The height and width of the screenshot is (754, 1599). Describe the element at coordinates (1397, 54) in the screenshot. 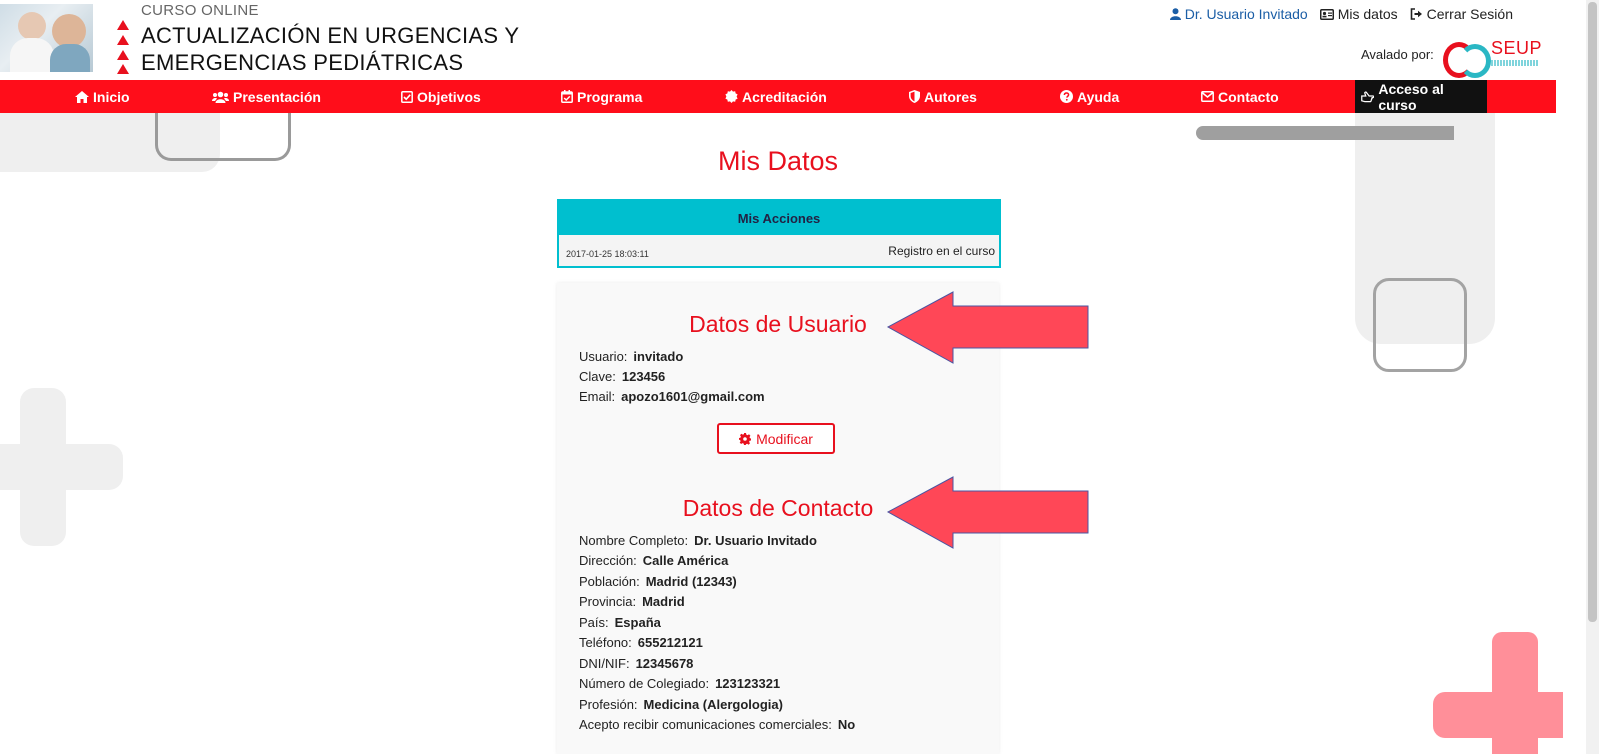

I see `endorsed-by-label: Avalado por:` at that location.